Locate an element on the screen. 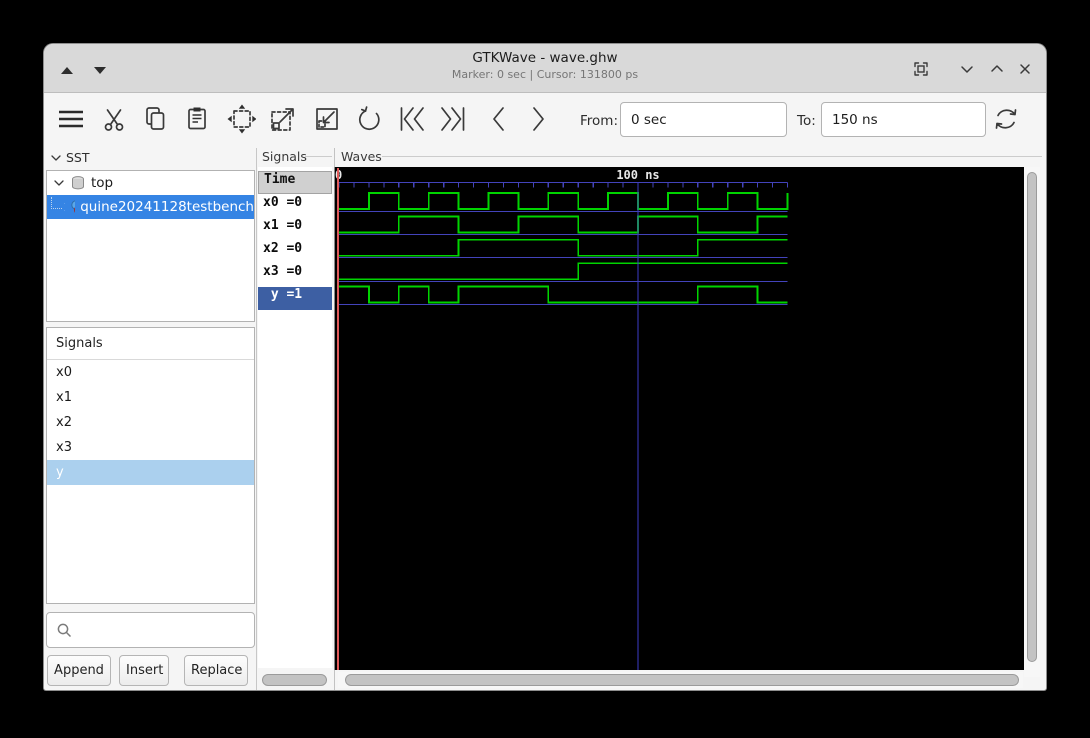 This screenshot has width=1090, height=738. signal-name-row: x3 =0 is located at coordinates (295, 275).